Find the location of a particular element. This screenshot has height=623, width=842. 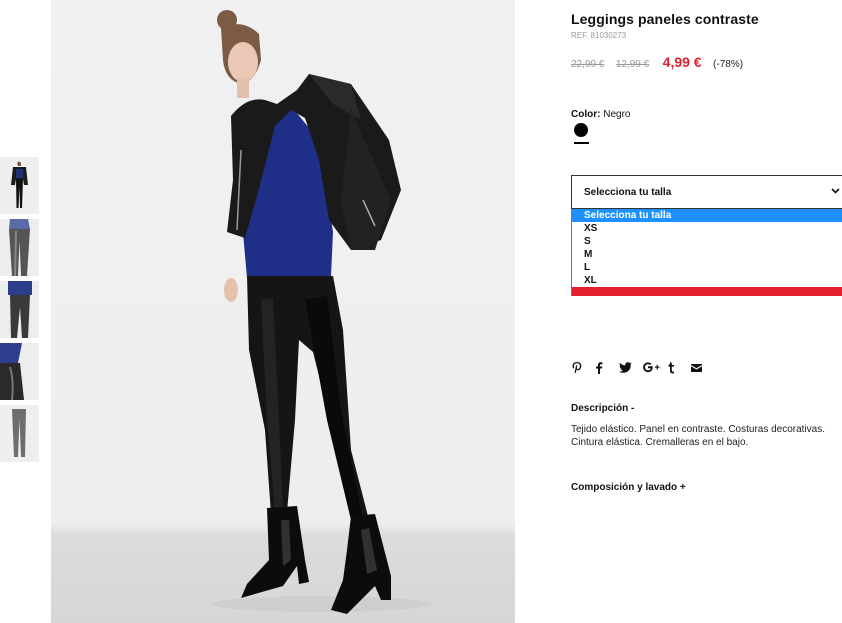

swatch-selected-indicator is located at coordinates (581, 143).